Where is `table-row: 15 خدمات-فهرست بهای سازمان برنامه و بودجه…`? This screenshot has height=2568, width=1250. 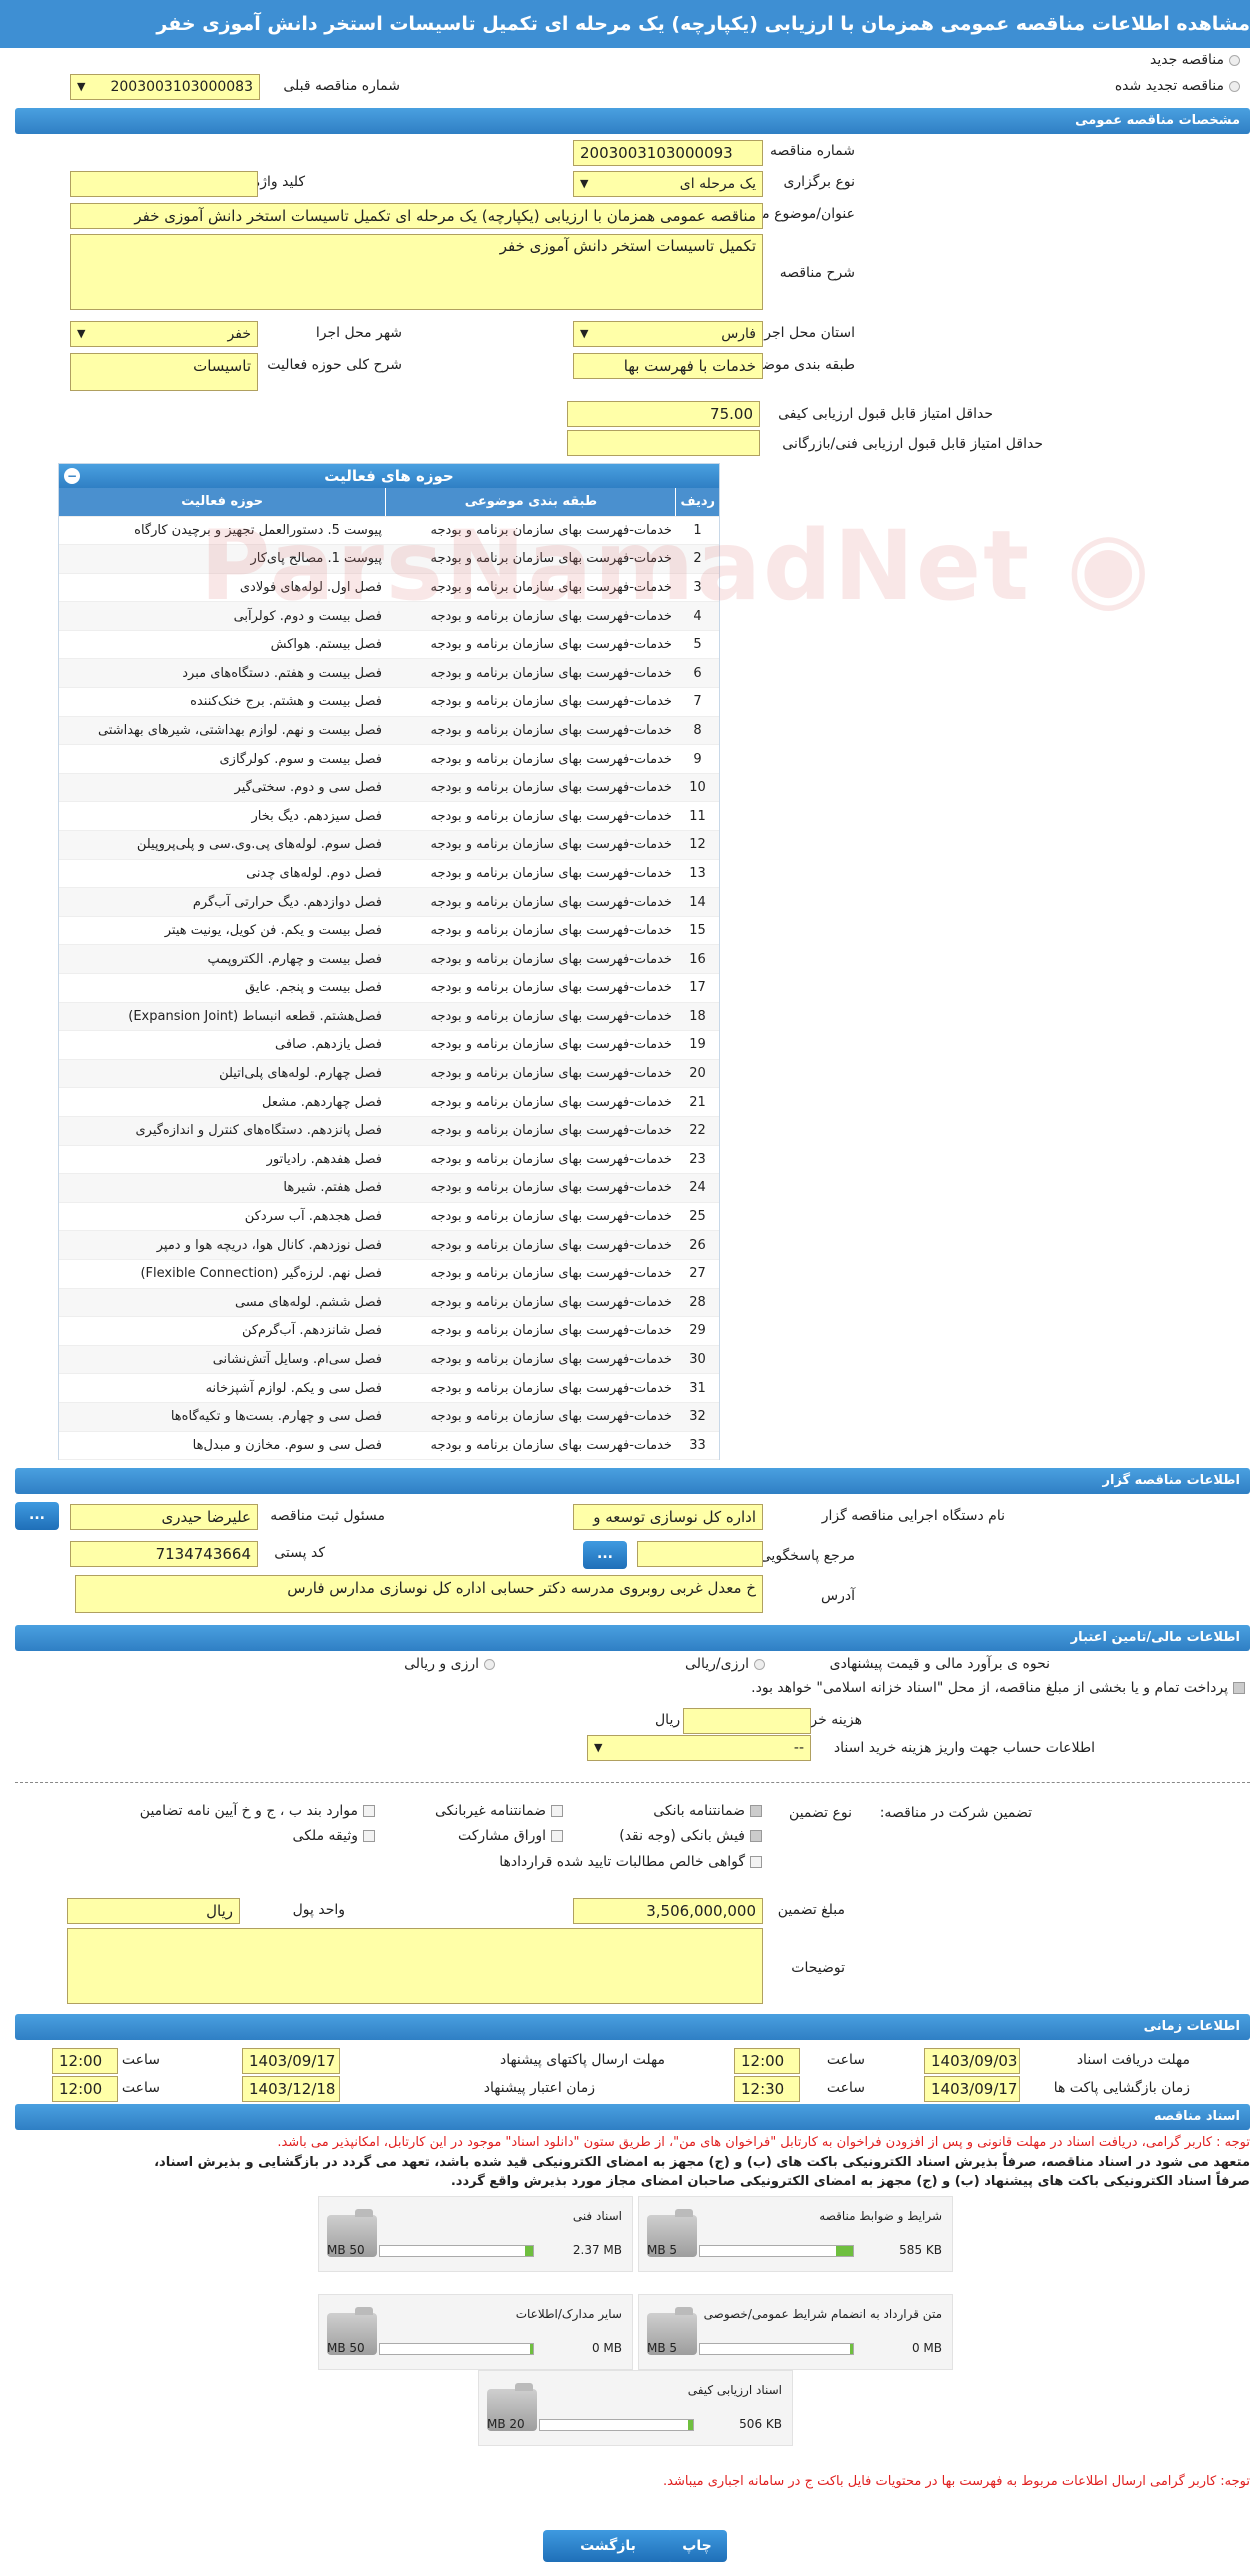 table-row: 15 خدمات-فهرست بهای سازمان برنامه و بودجه… is located at coordinates (389, 931).